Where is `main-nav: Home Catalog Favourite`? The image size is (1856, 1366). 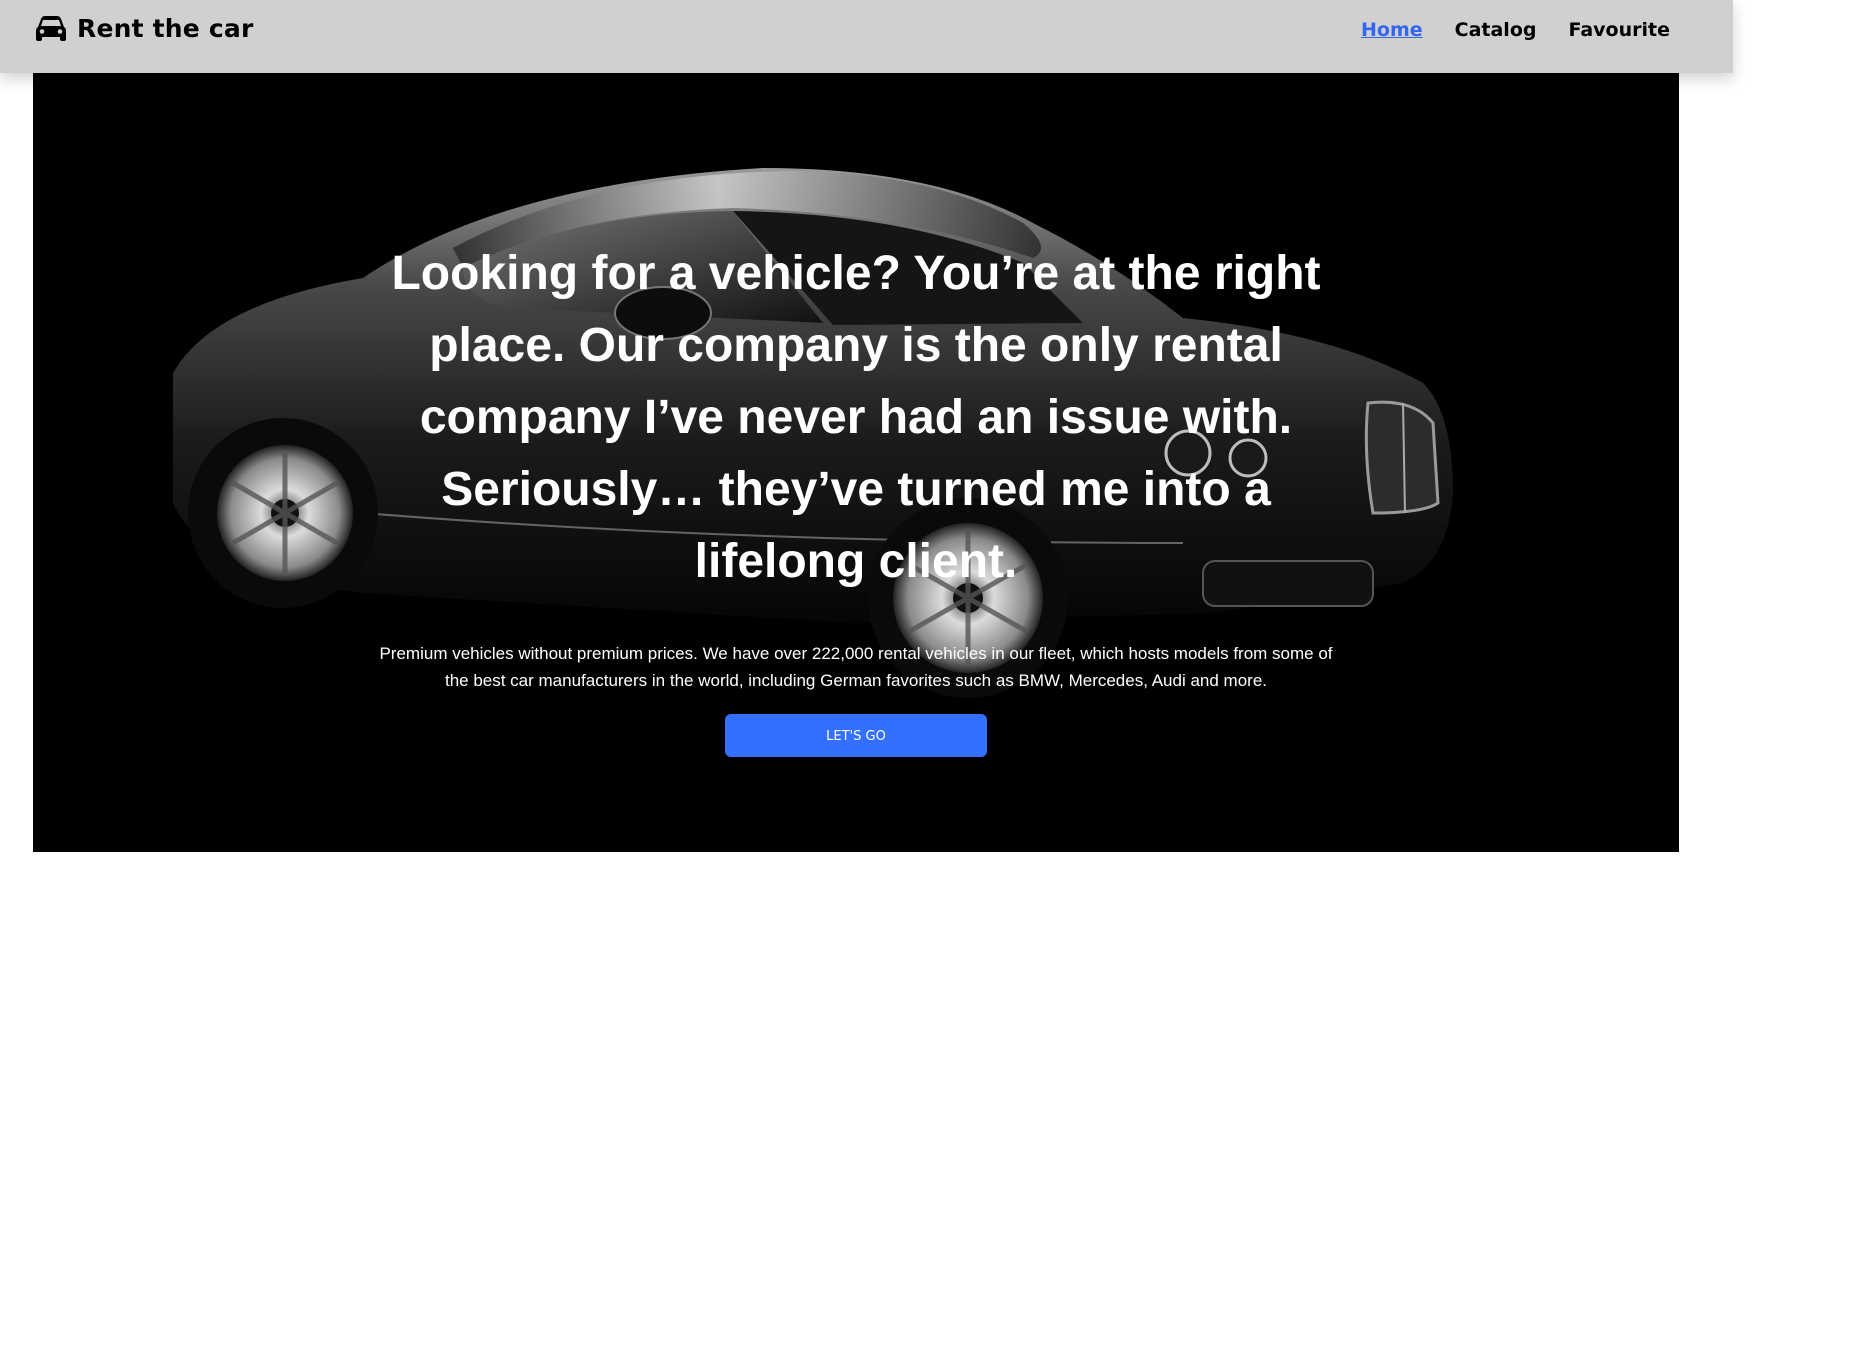 main-nav: Home Catalog Favourite is located at coordinates (1515, 30).